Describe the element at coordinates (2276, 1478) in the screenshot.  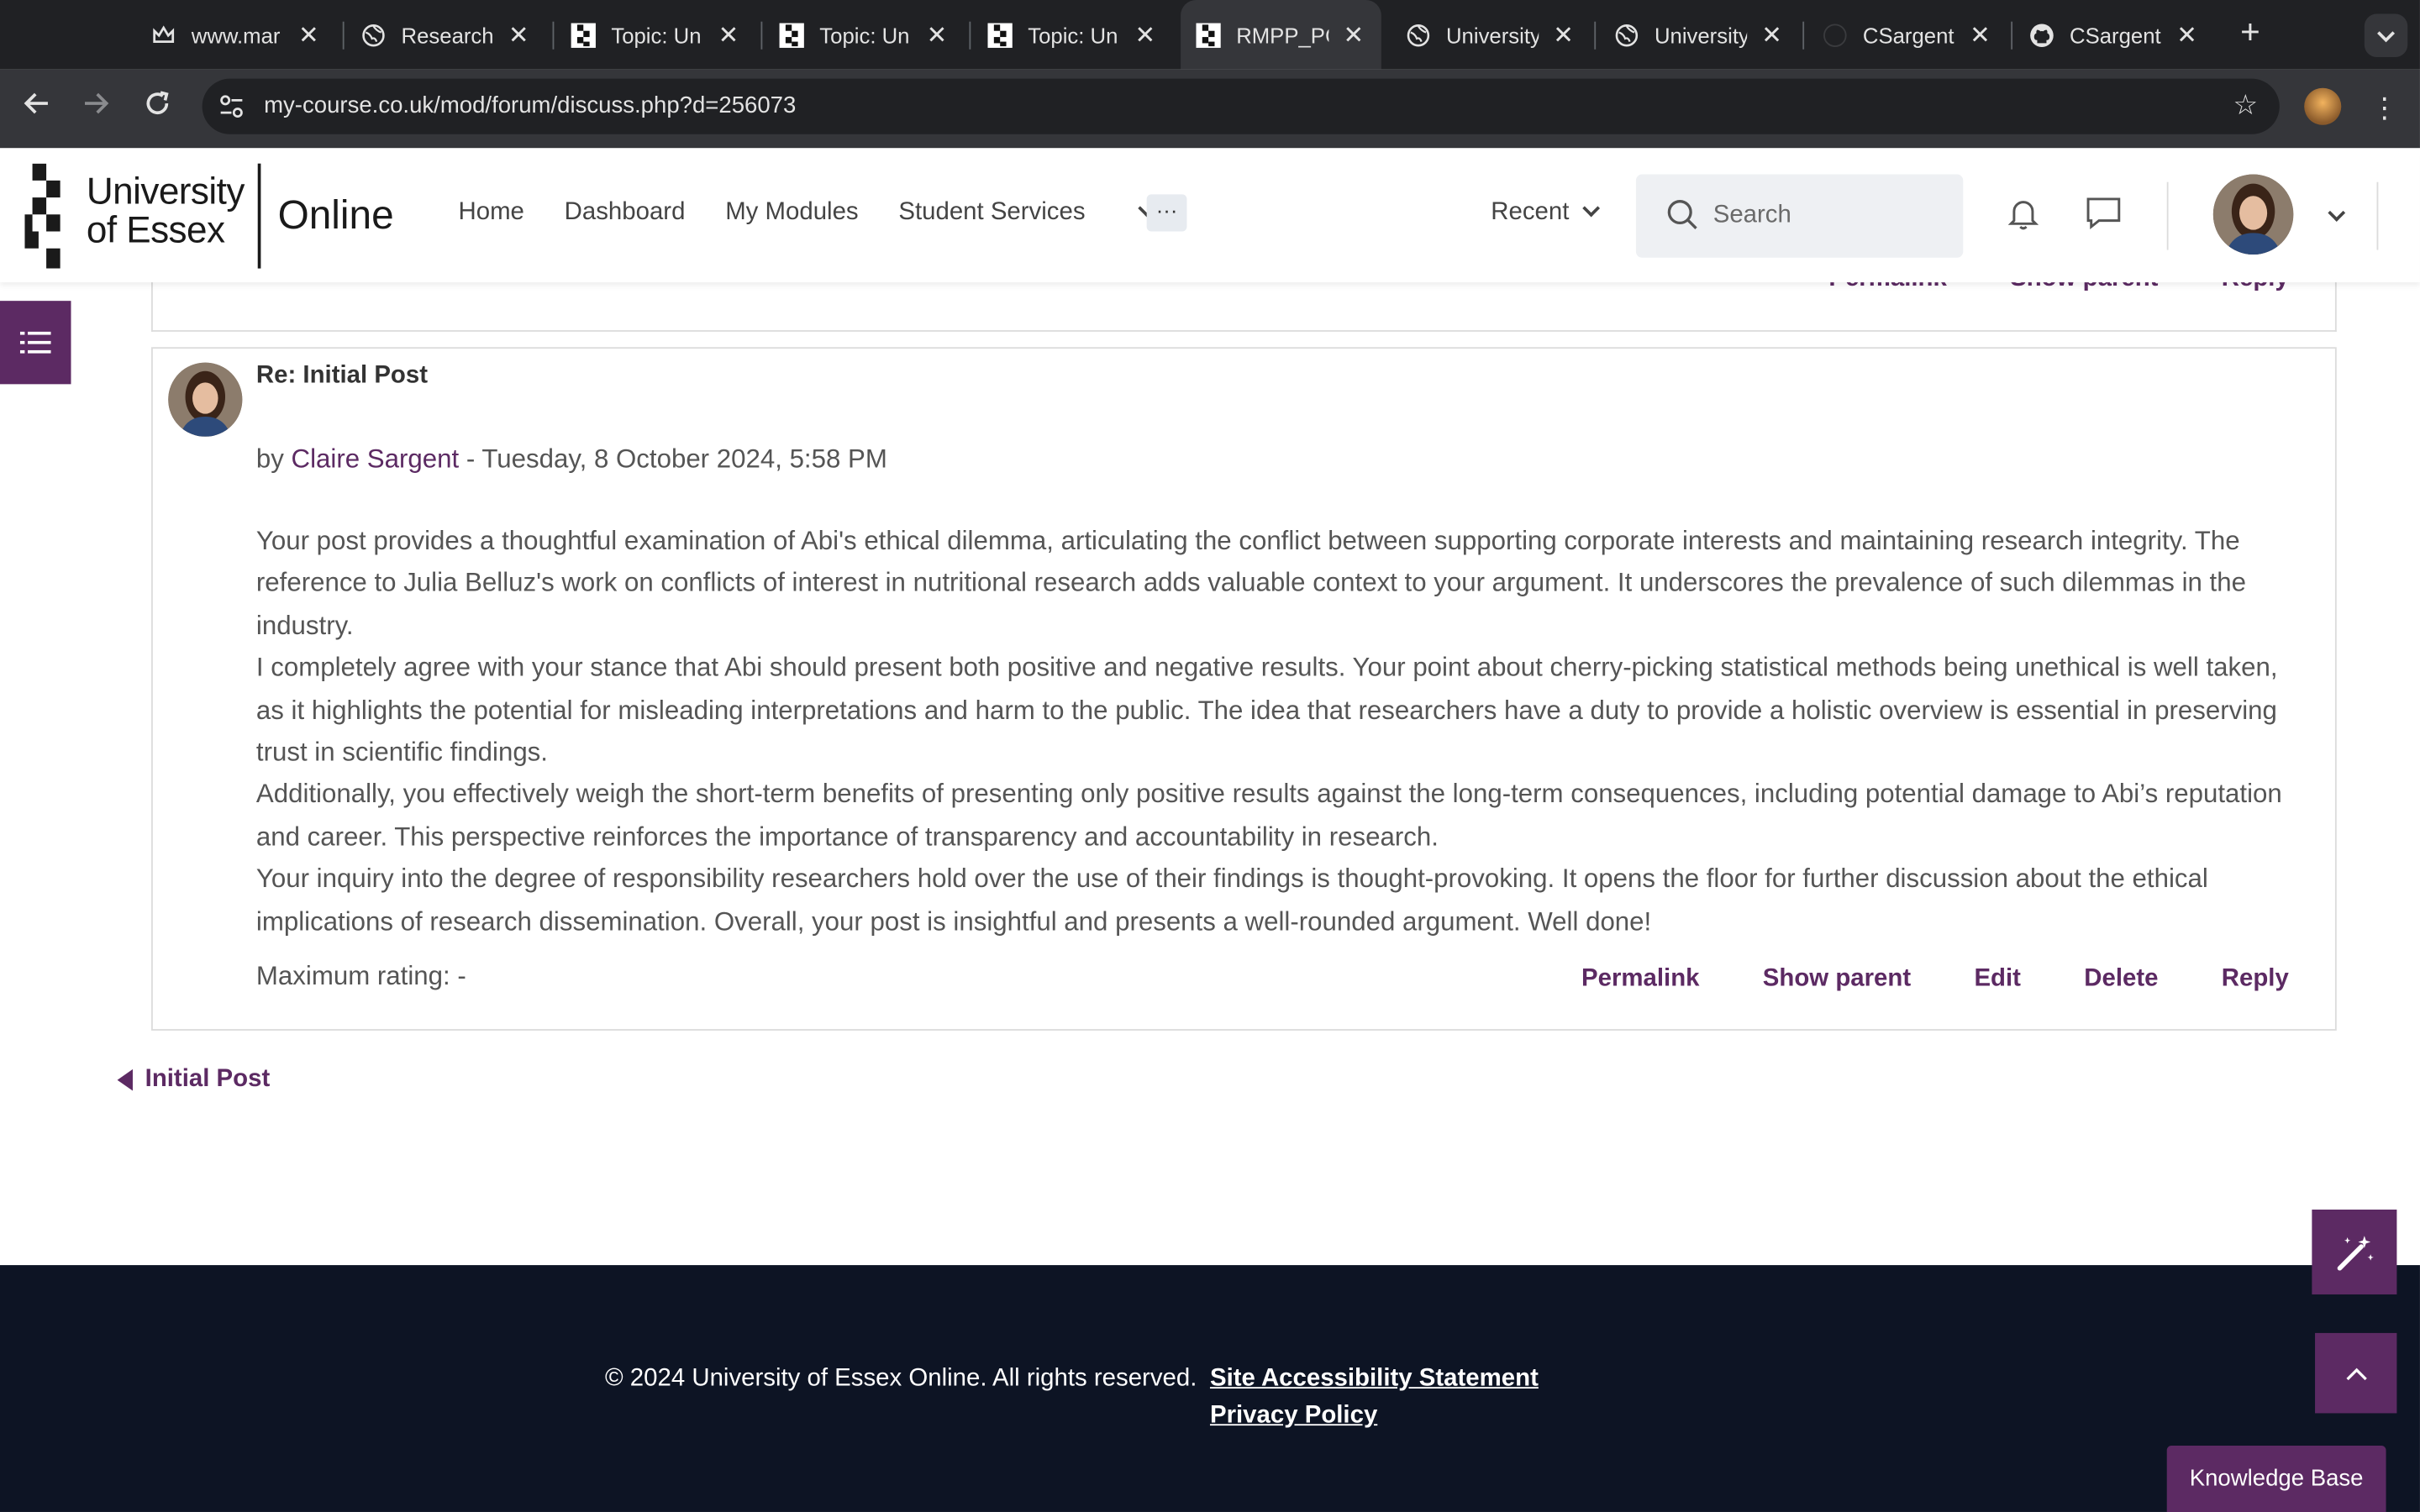
I see `knowledge-base-button: Knowledge Base` at that location.